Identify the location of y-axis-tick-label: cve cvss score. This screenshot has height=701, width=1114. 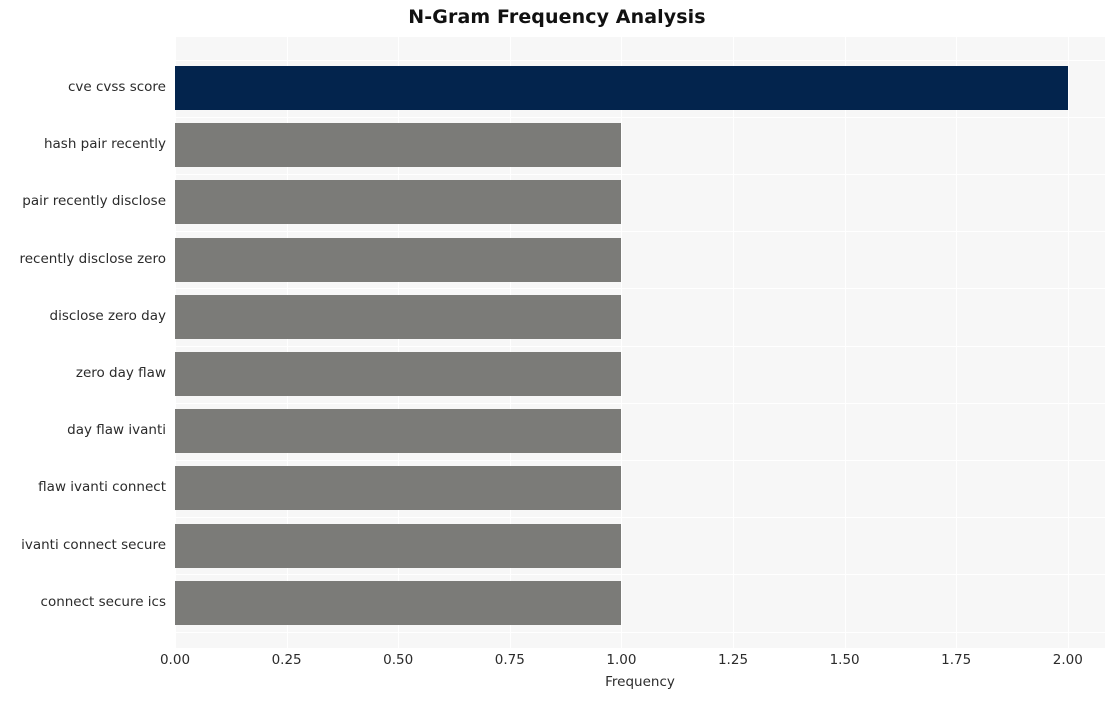
(116, 87).